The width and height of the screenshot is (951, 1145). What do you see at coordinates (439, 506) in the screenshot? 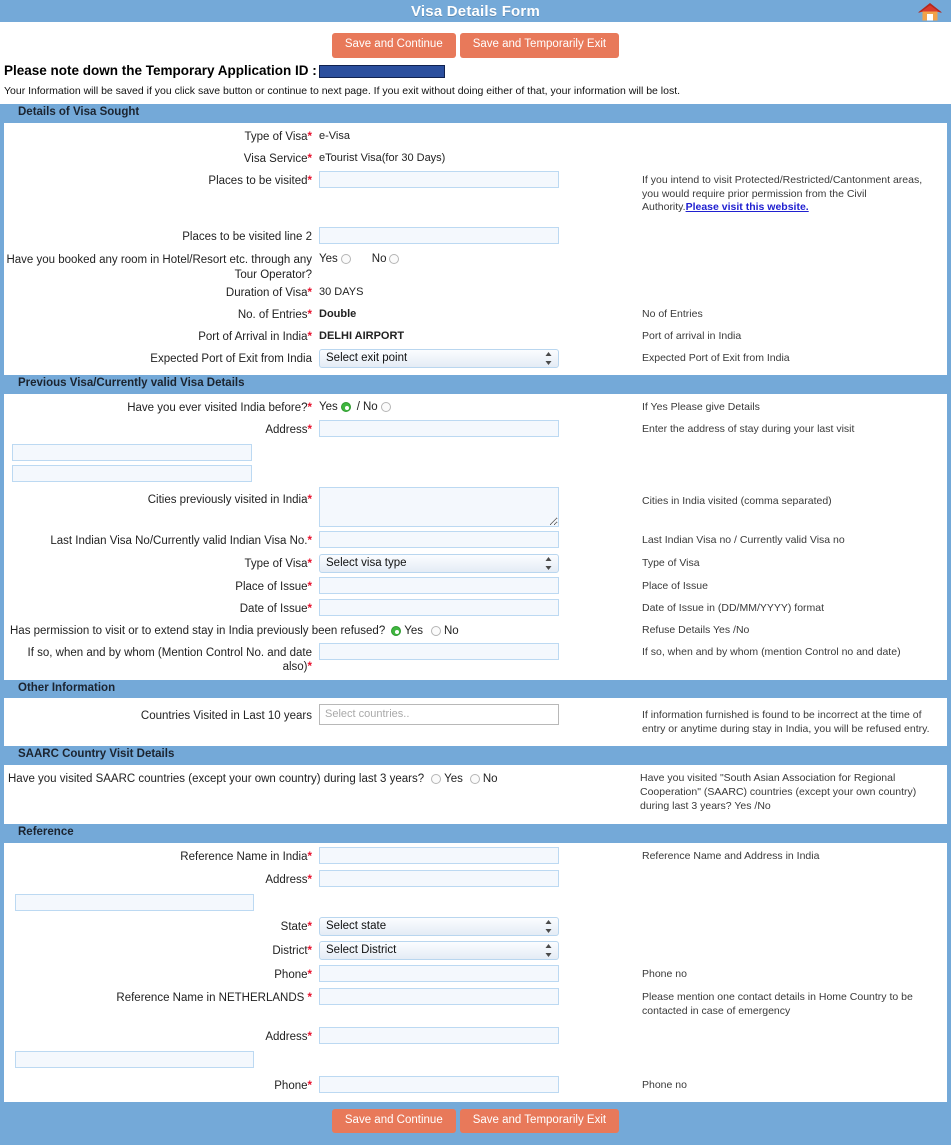
I see `cities-visited-textarea` at bounding box center [439, 506].